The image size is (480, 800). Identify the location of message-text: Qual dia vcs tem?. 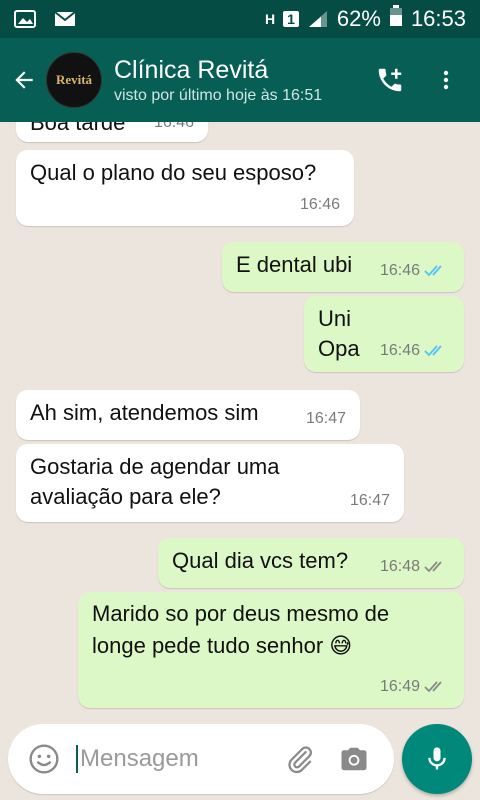
(260, 560).